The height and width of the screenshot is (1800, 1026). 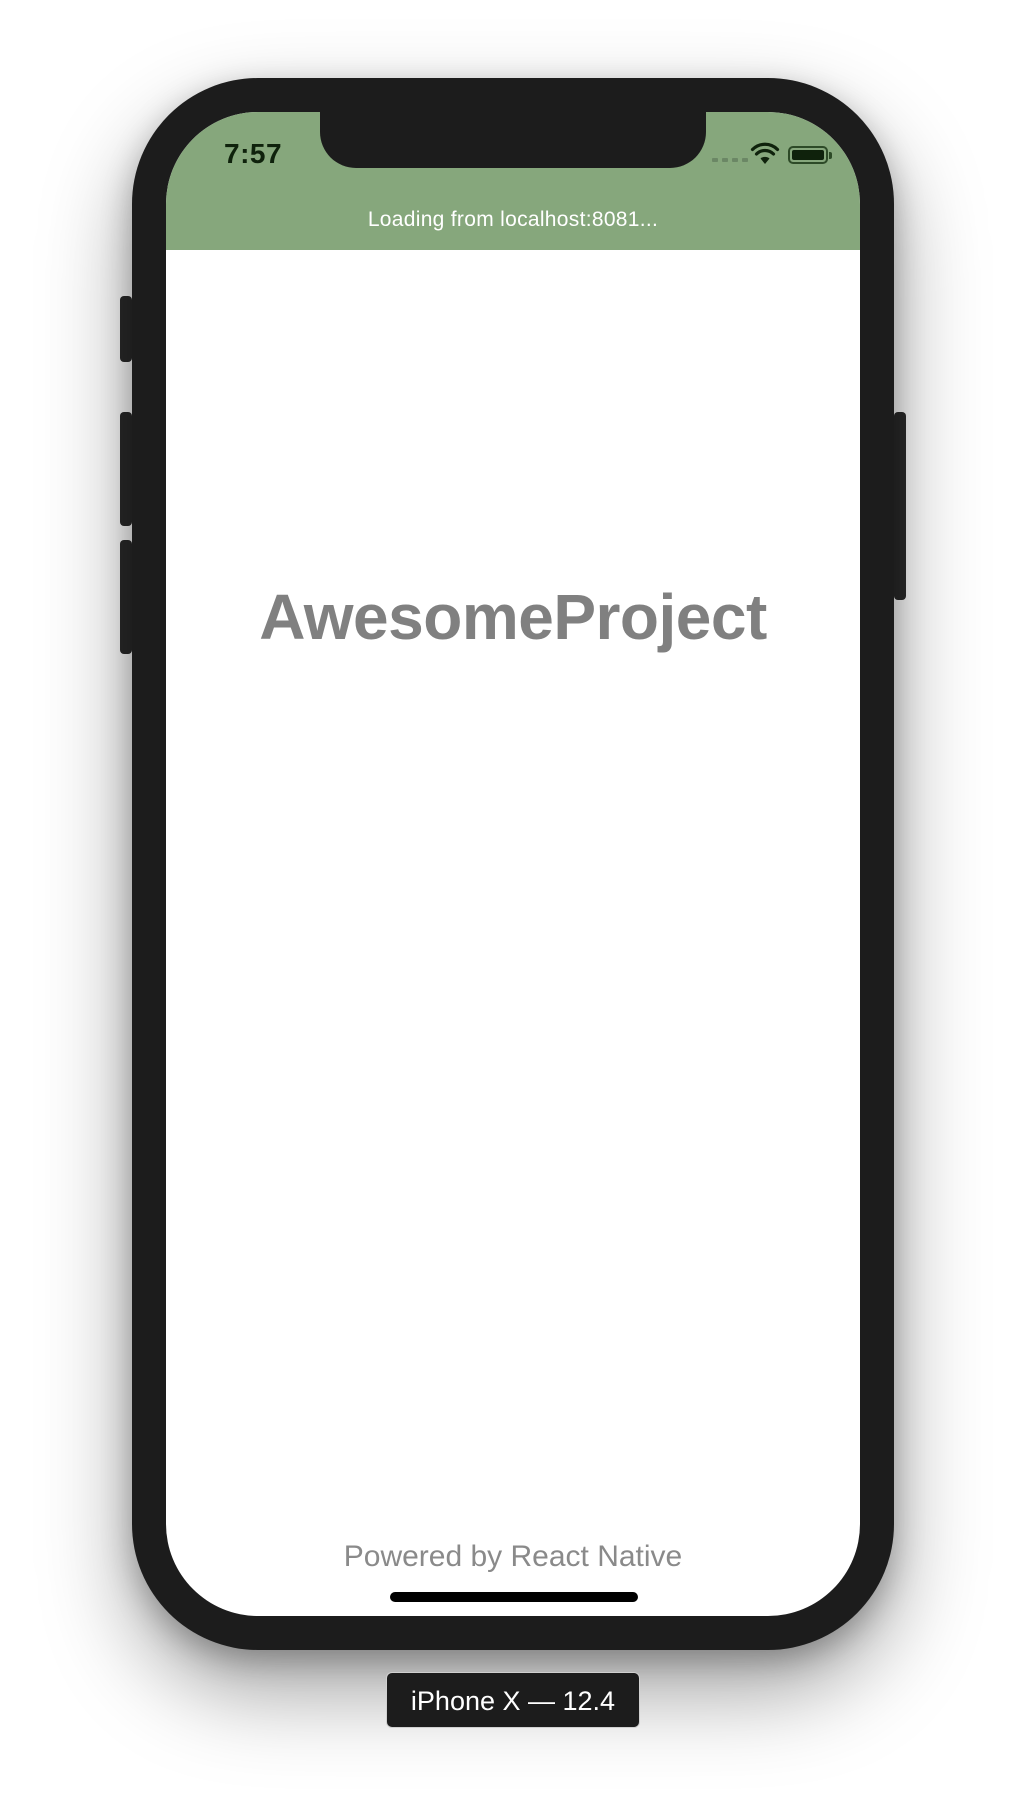 I want to click on powered-by-text: Powered by React Native, so click(x=513, y=1556).